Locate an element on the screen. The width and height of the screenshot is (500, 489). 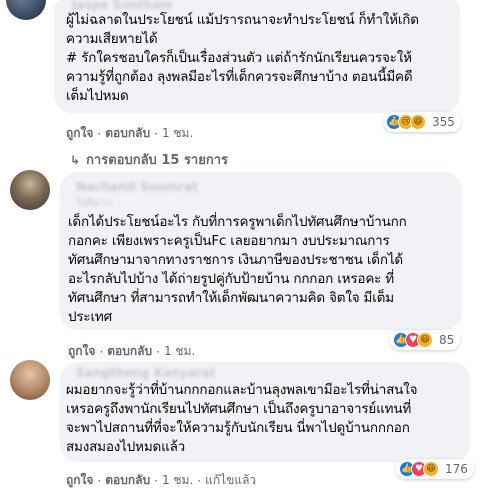
comment-1-reply-button: ตอบกลับ is located at coordinates (127, 133).